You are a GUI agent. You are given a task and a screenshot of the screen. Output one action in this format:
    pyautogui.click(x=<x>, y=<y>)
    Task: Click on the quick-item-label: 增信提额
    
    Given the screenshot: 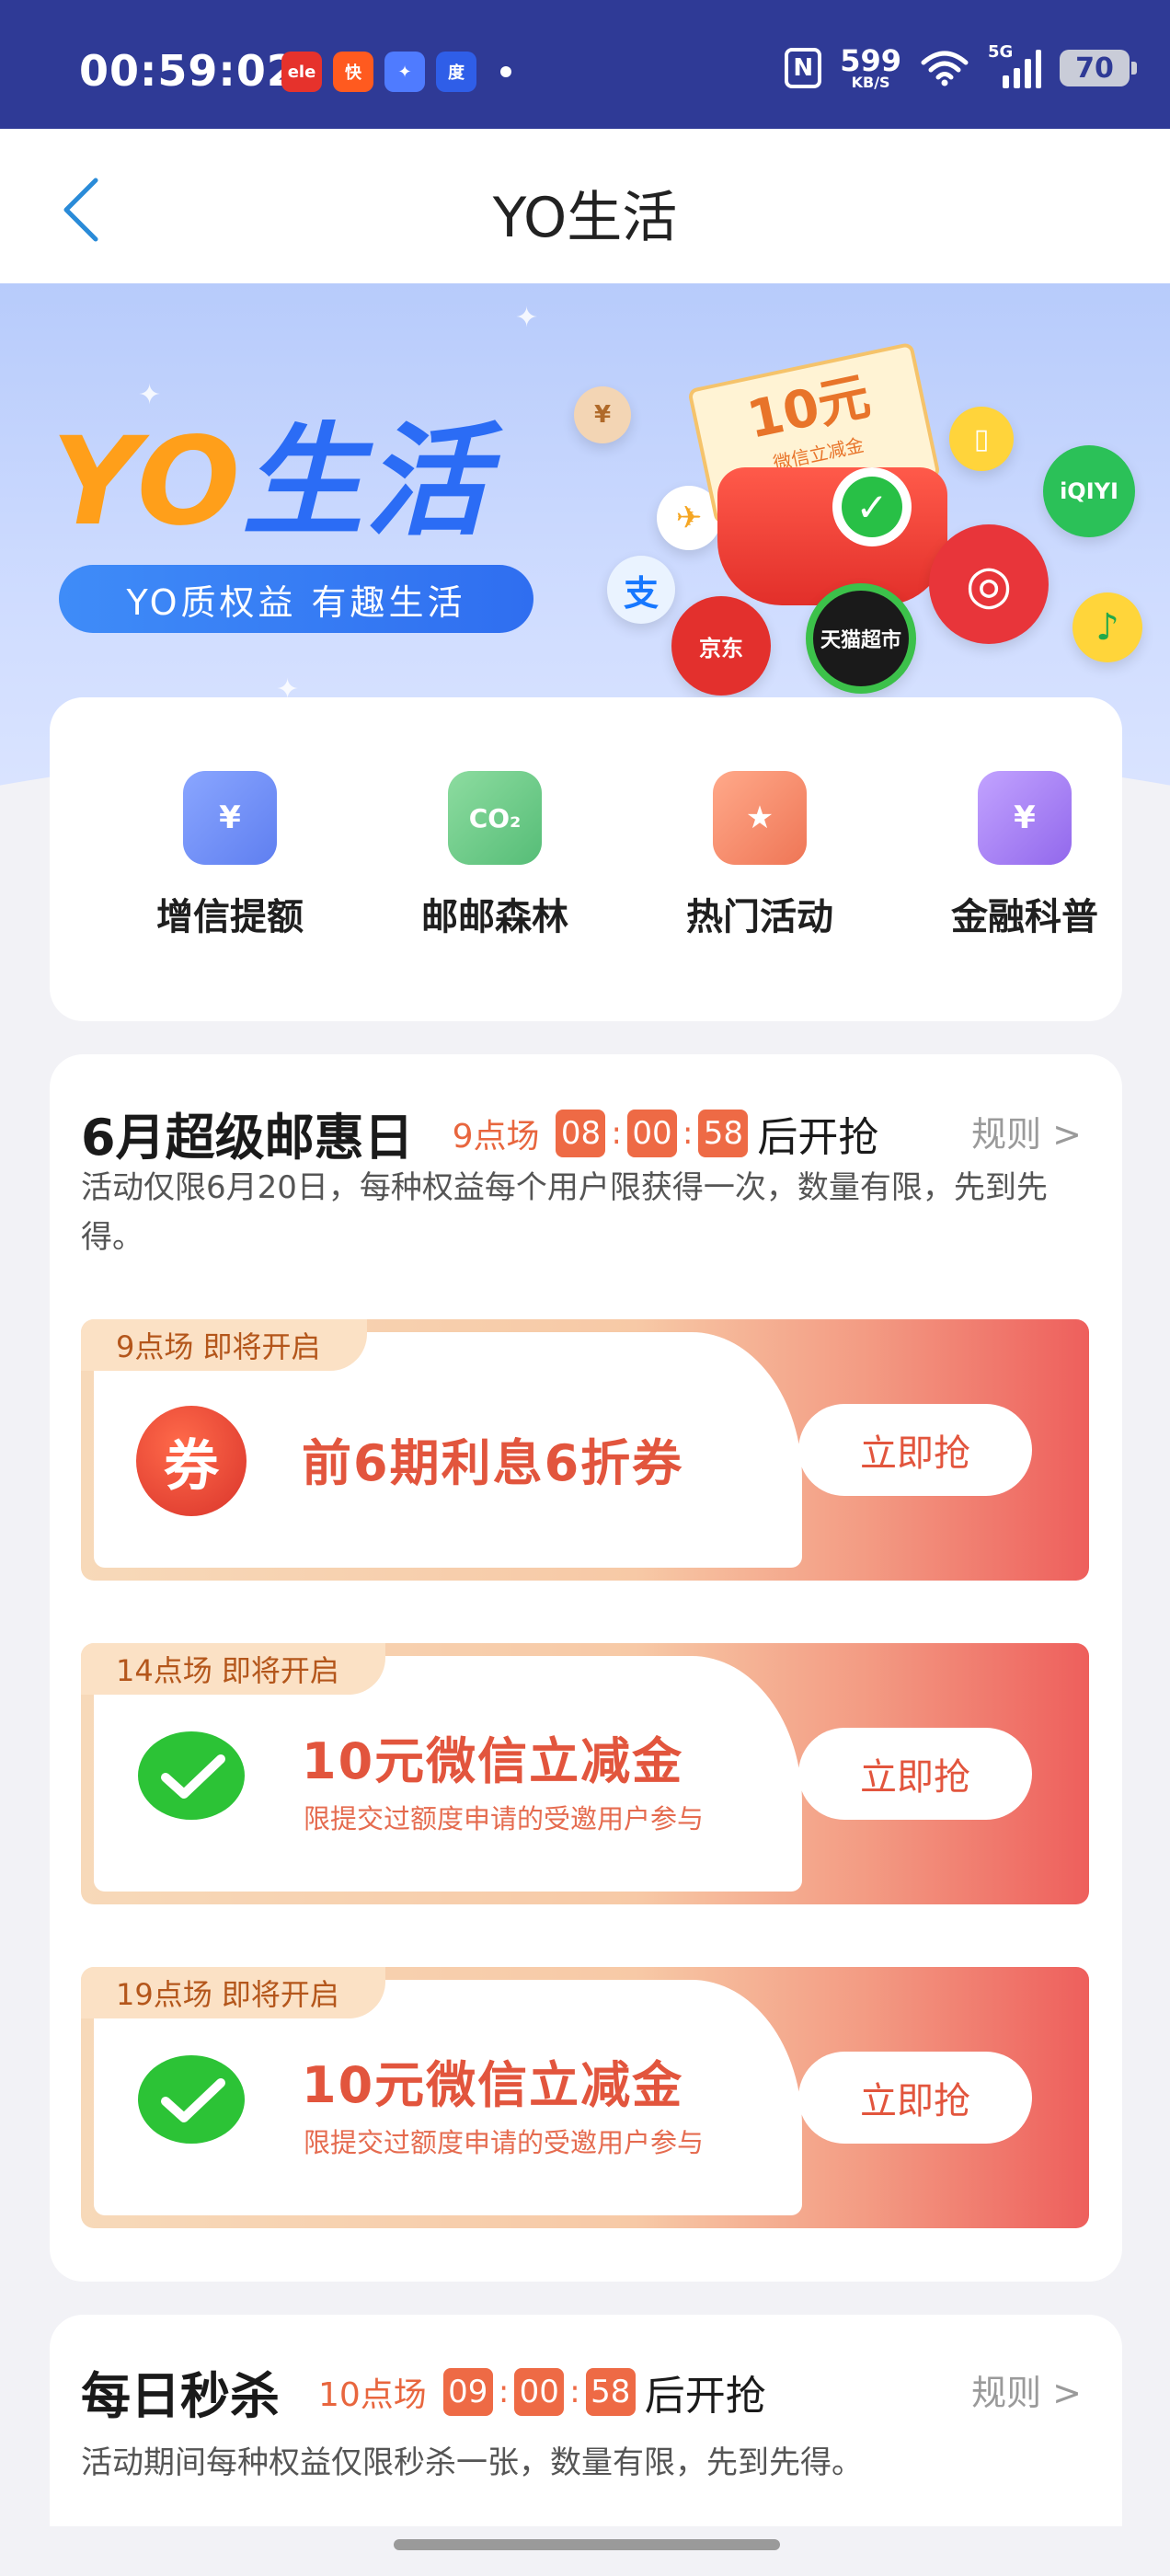 What is the action you would take?
    pyautogui.click(x=230, y=917)
    